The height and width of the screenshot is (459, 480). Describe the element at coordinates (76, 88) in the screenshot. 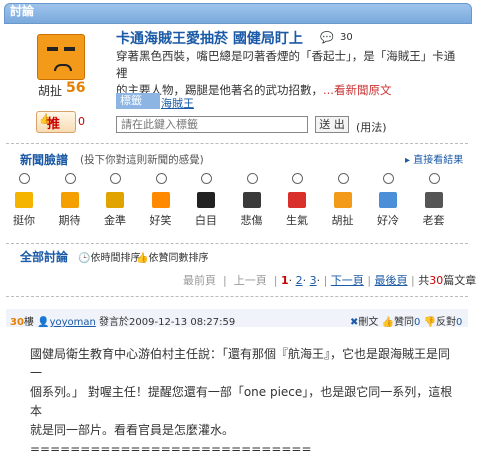

I see `user-score: 56` at that location.